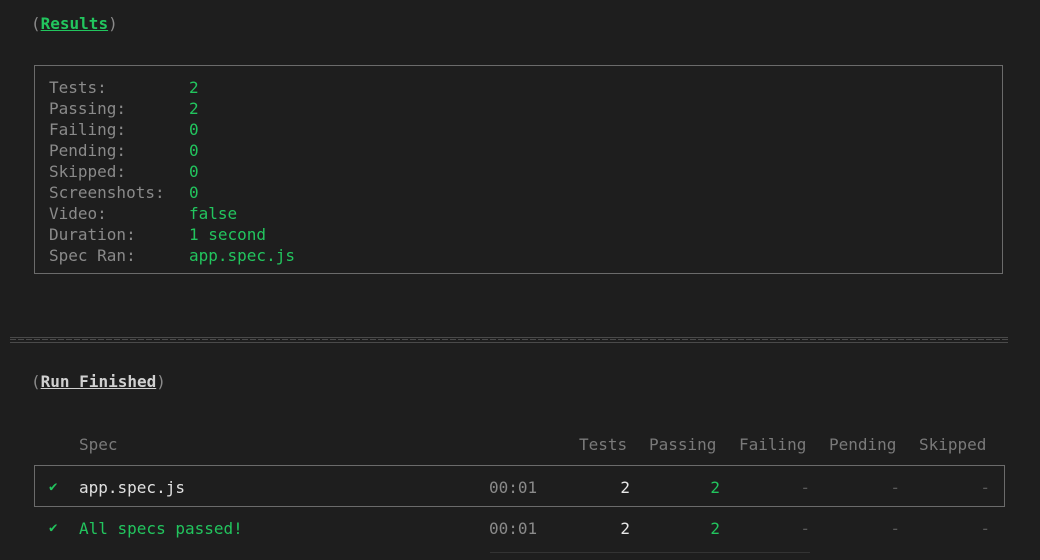 This screenshot has width=1040, height=560. I want to click on stat-value-failing: 0, so click(194, 129).